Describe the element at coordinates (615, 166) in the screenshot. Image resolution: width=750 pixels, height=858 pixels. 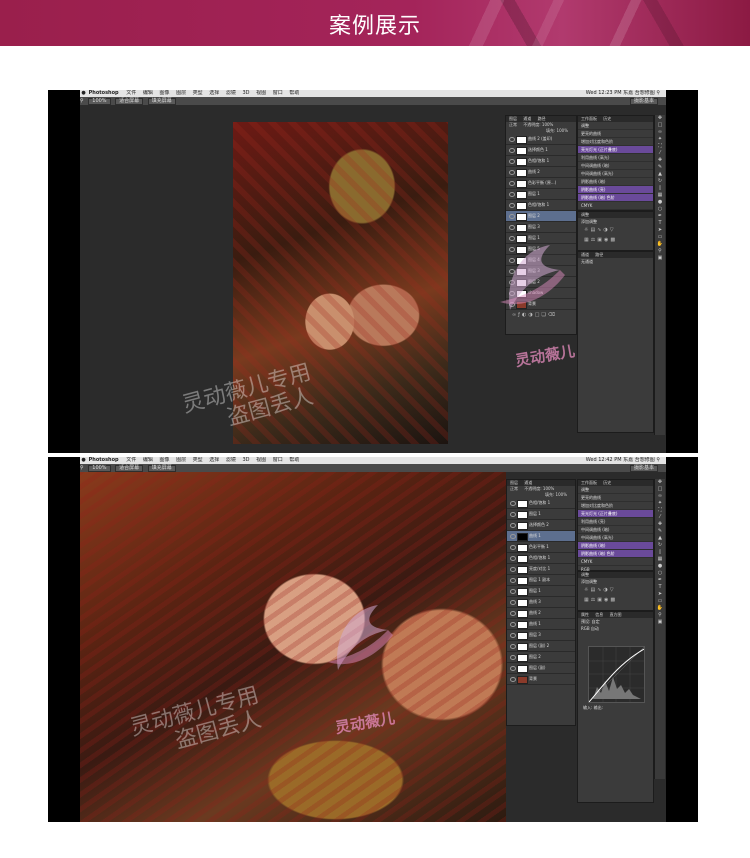
I see `preset-item: 中间调曲线 (暗)` at that location.